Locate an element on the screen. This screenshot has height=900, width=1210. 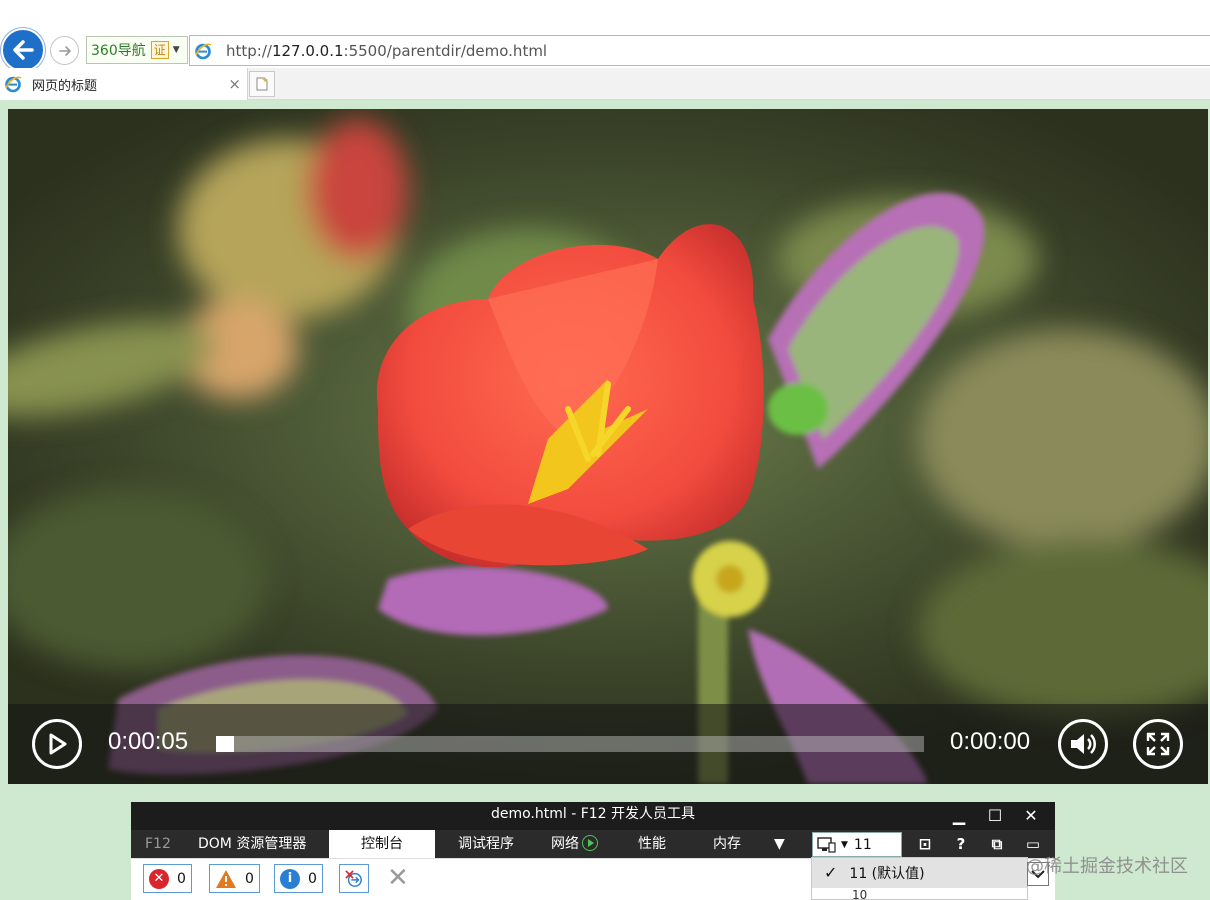
watermark: @稀土掘金技术社区 is located at coordinates (1107, 866).